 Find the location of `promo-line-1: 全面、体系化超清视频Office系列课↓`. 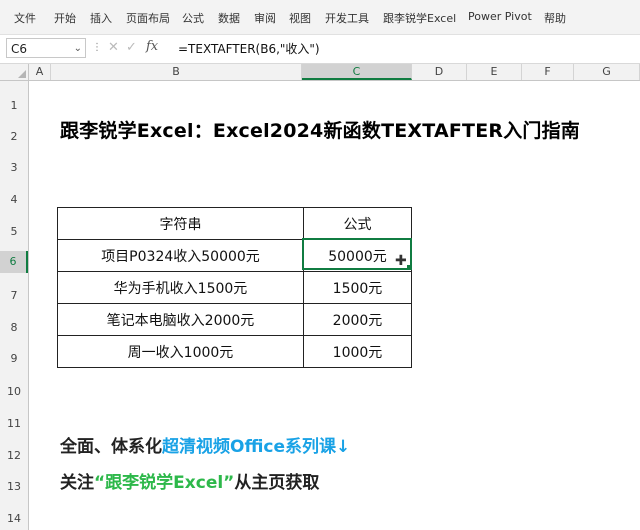

promo-line-1: 全面、体系化超清视频Office系列课↓ is located at coordinates (205, 444).